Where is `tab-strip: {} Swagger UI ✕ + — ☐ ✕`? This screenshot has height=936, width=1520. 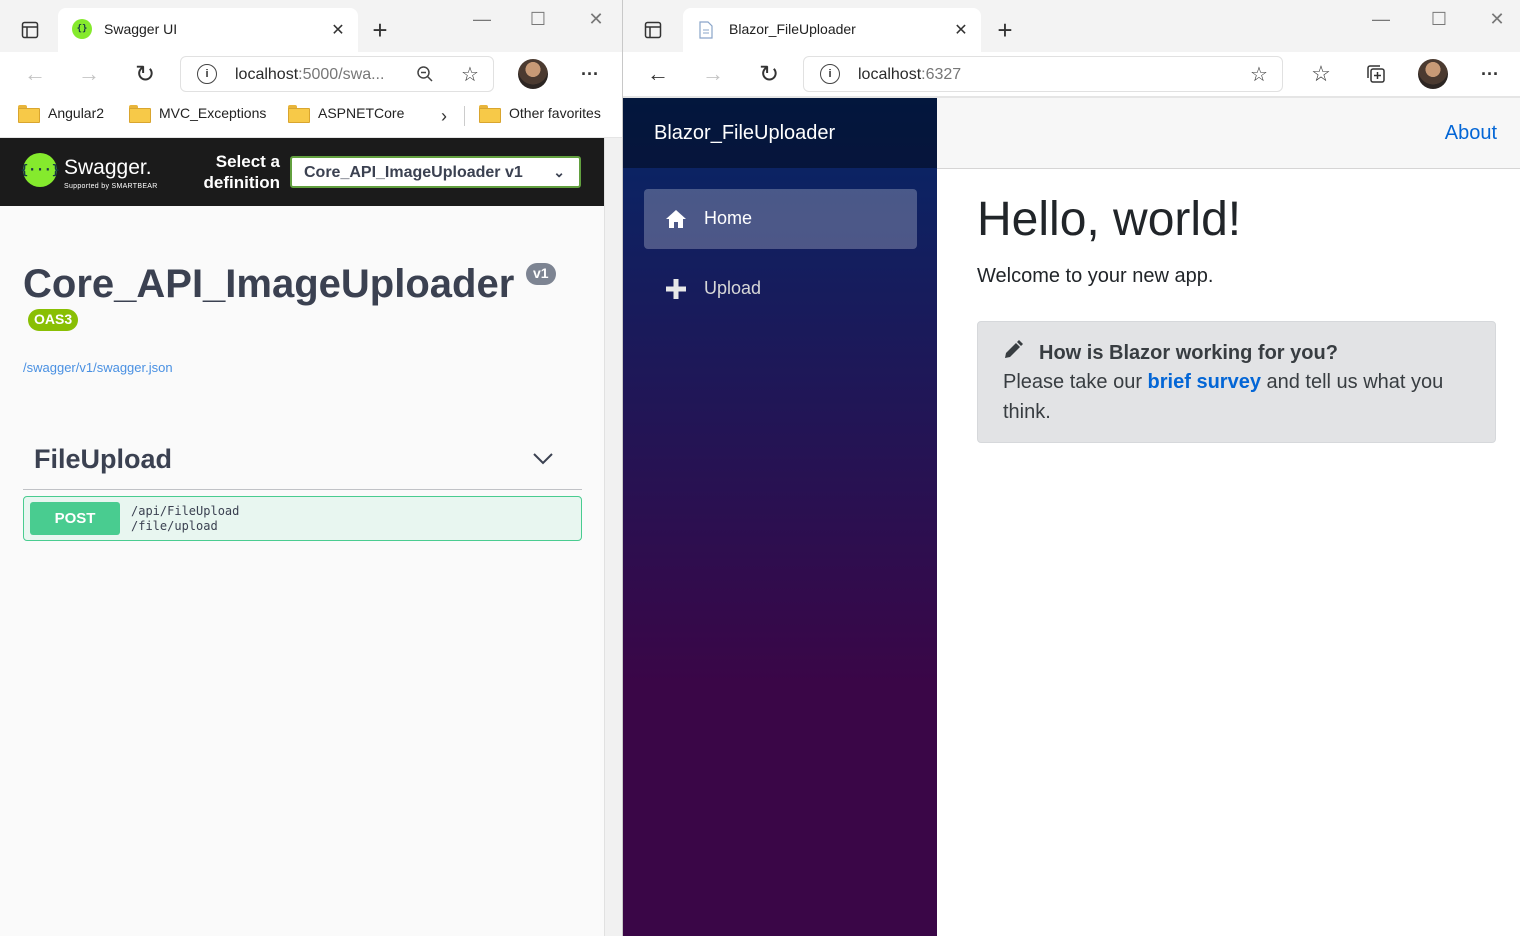 tab-strip: {} Swagger UI ✕ + — ☐ ✕ is located at coordinates (311, 26).